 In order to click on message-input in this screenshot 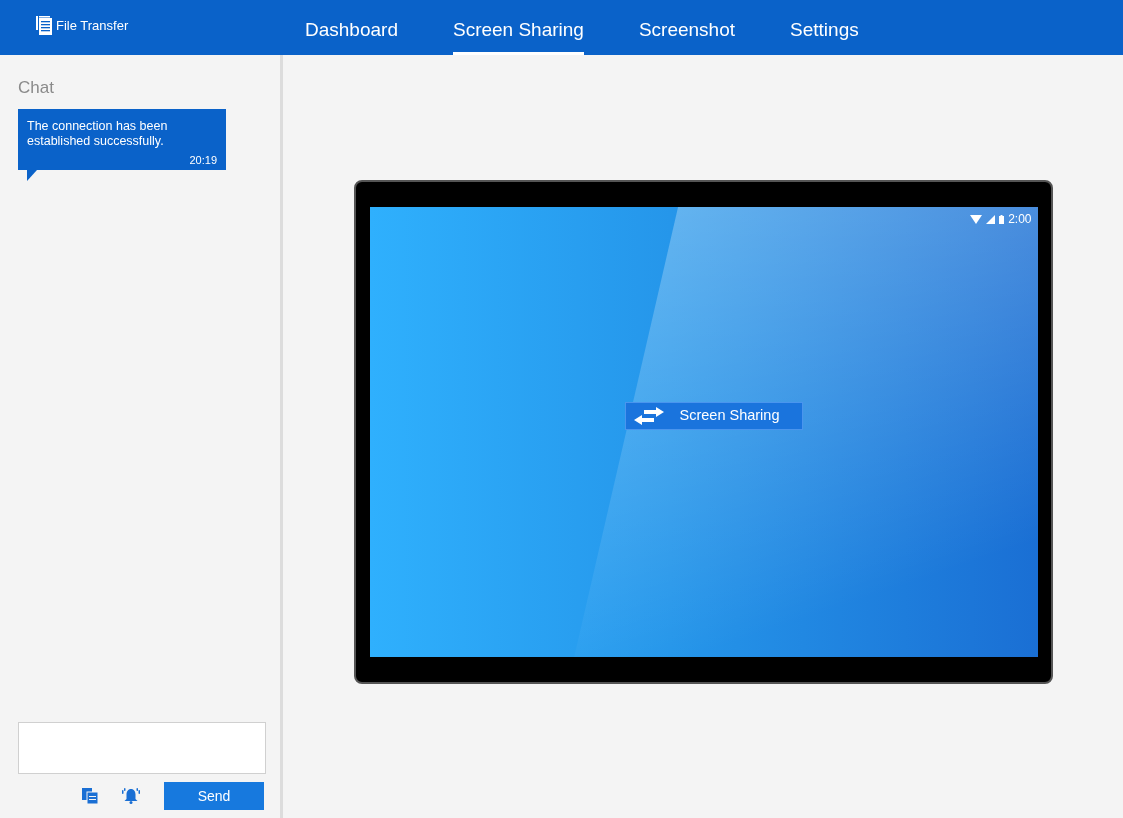, I will do `click(142, 748)`.